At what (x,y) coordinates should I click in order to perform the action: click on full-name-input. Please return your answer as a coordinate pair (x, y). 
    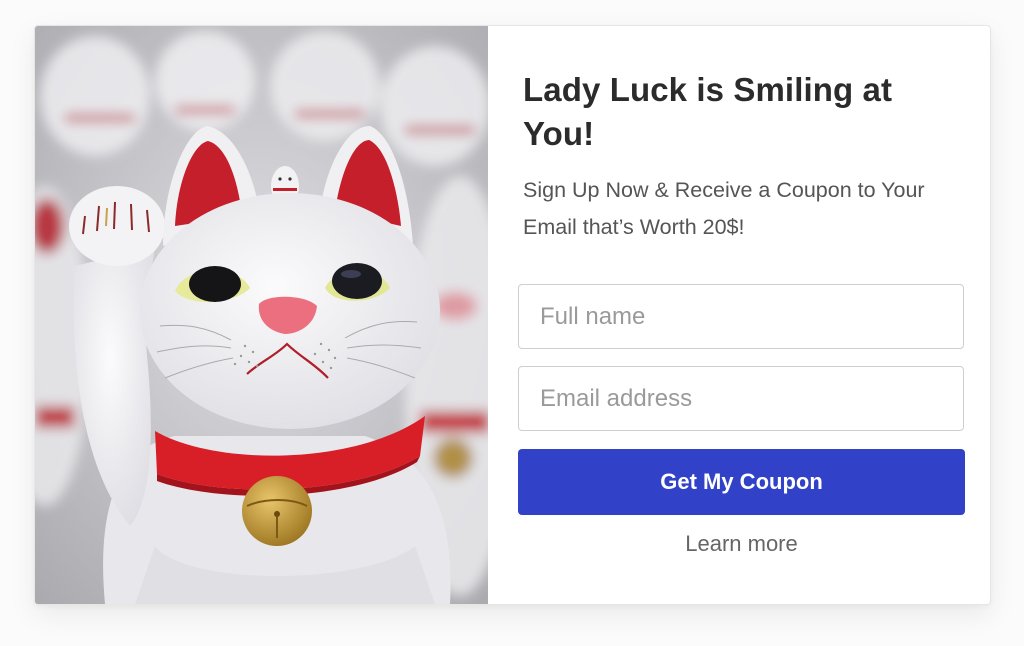
    Looking at the image, I should click on (741, 316).